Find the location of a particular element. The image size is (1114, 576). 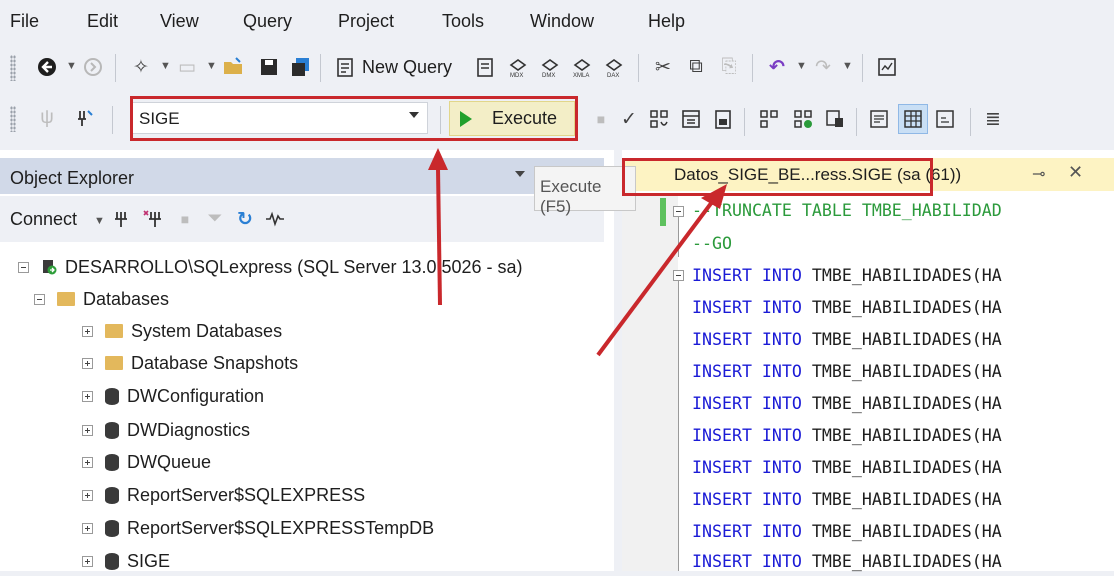

panel-menu-chevron-icon is located at coordinates (520, 174).